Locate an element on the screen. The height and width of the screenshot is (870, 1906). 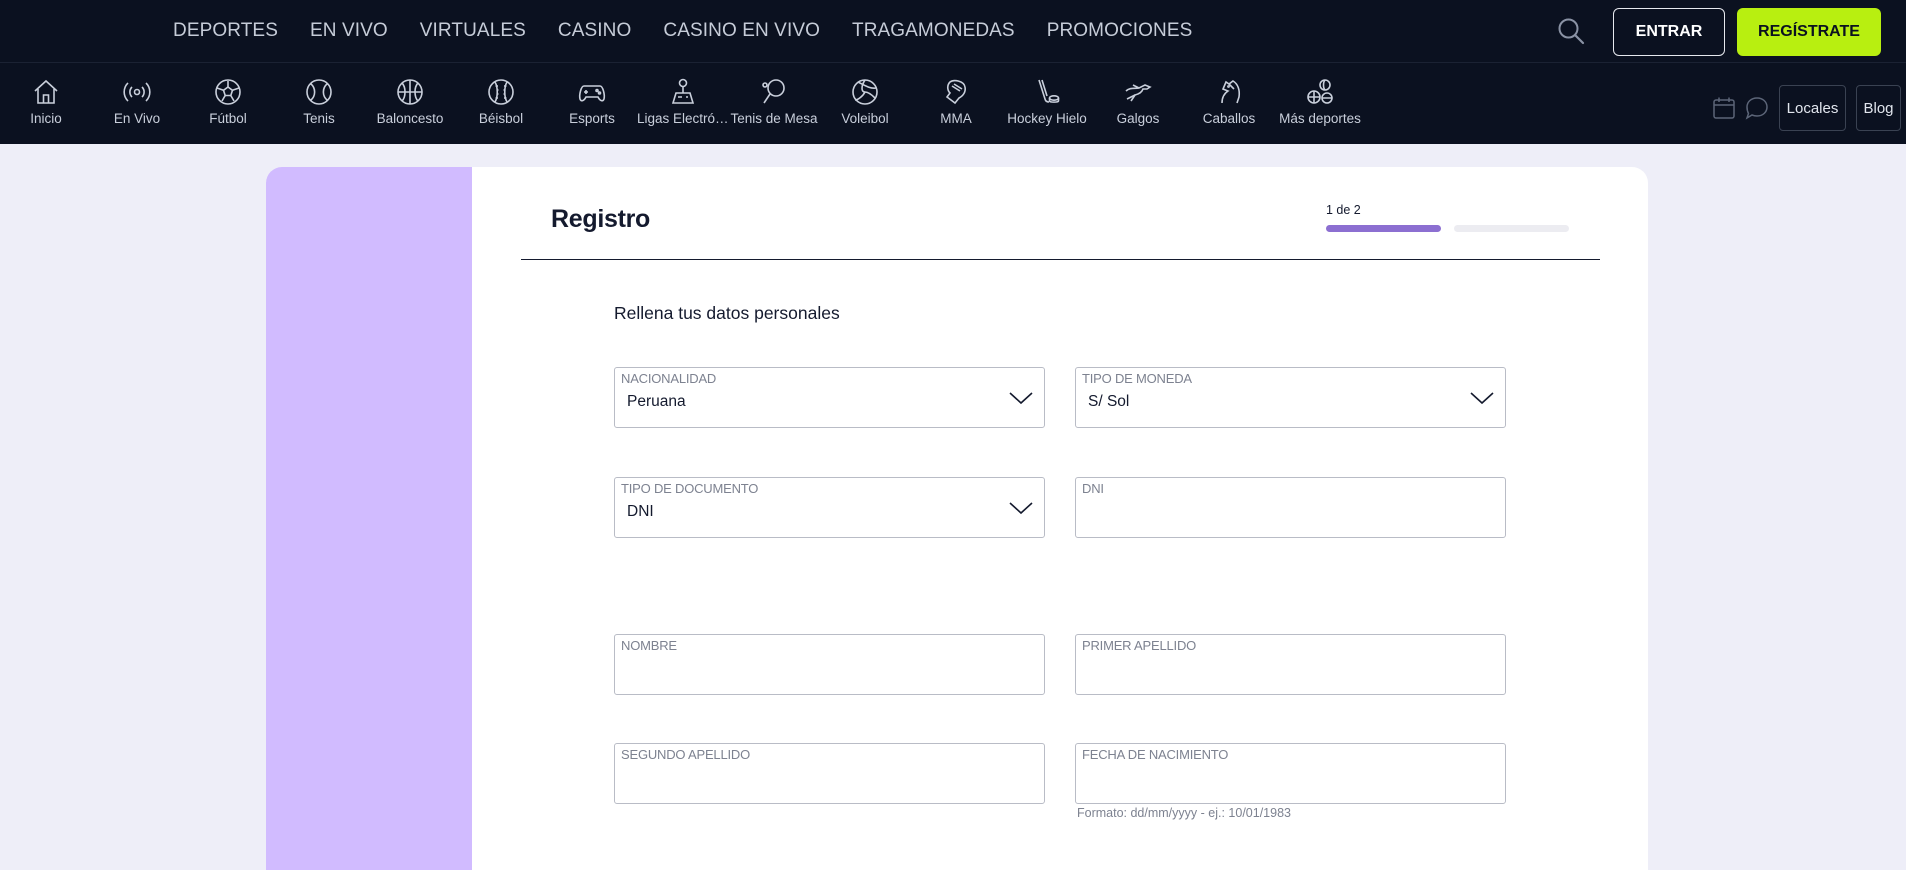
calendar-icon is located at coordinates (1724, 110).